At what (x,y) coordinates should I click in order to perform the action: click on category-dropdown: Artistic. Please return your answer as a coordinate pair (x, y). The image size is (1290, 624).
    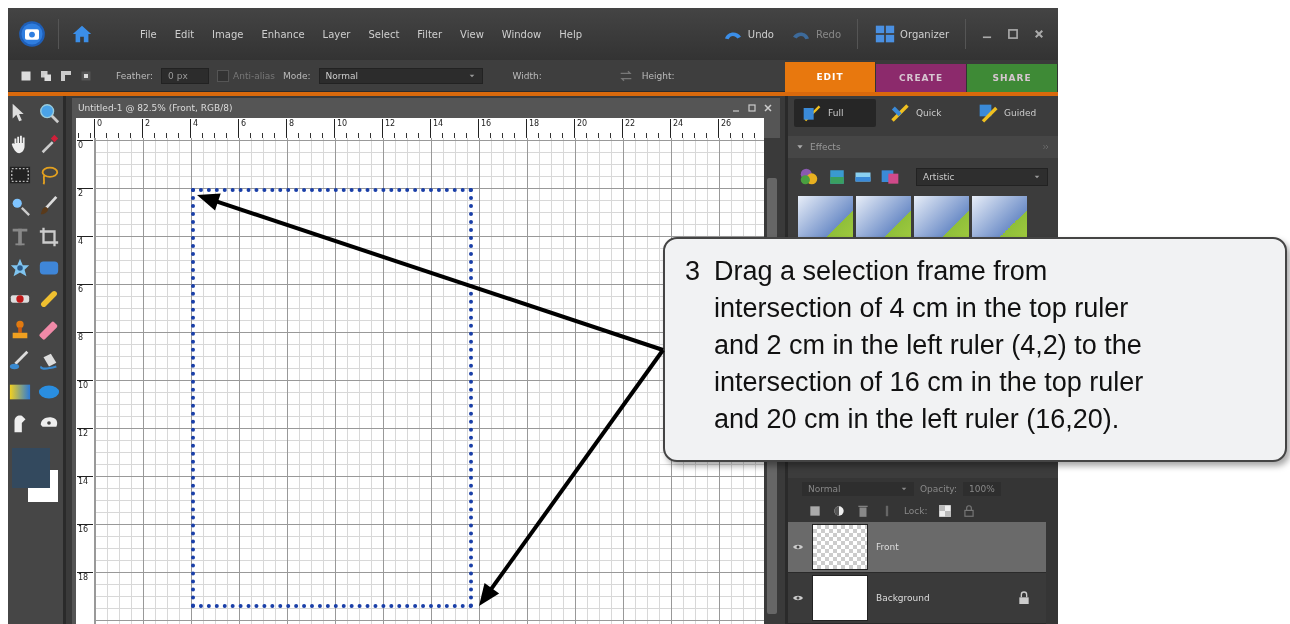
    Looking at the image, I should click on (982, 177).